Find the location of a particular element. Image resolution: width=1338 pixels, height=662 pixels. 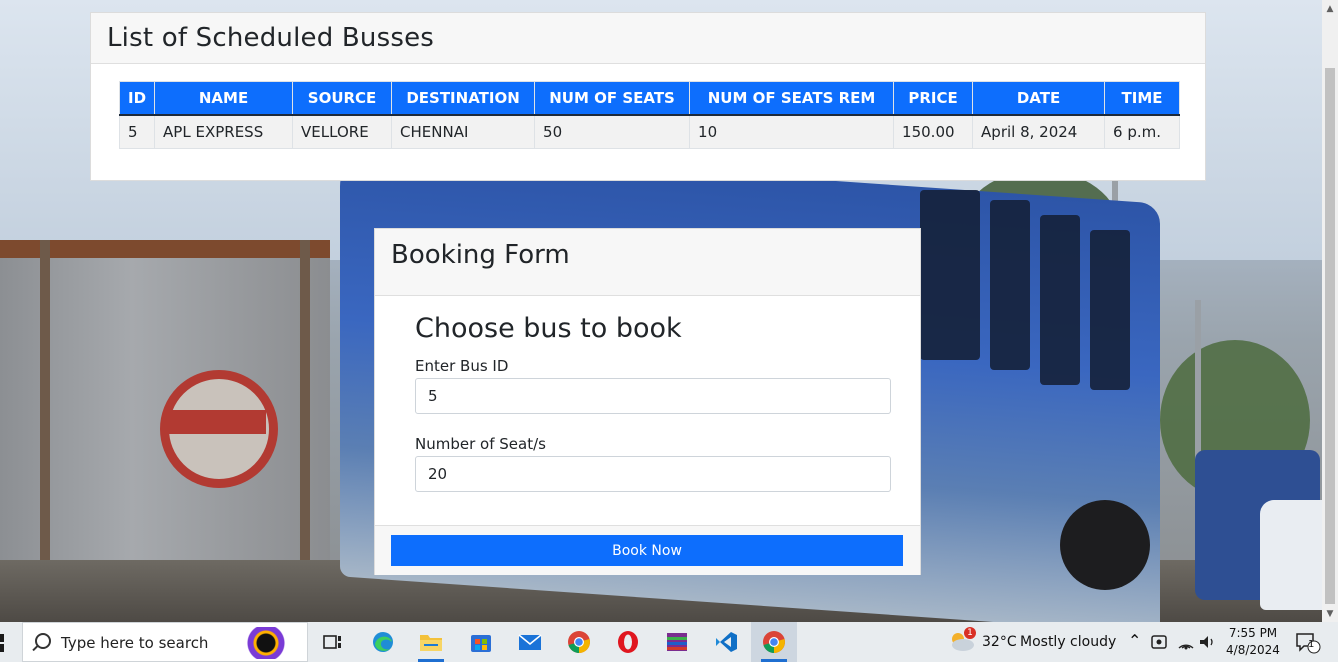

cell-id: 5 is located at coordinates (137, 131).